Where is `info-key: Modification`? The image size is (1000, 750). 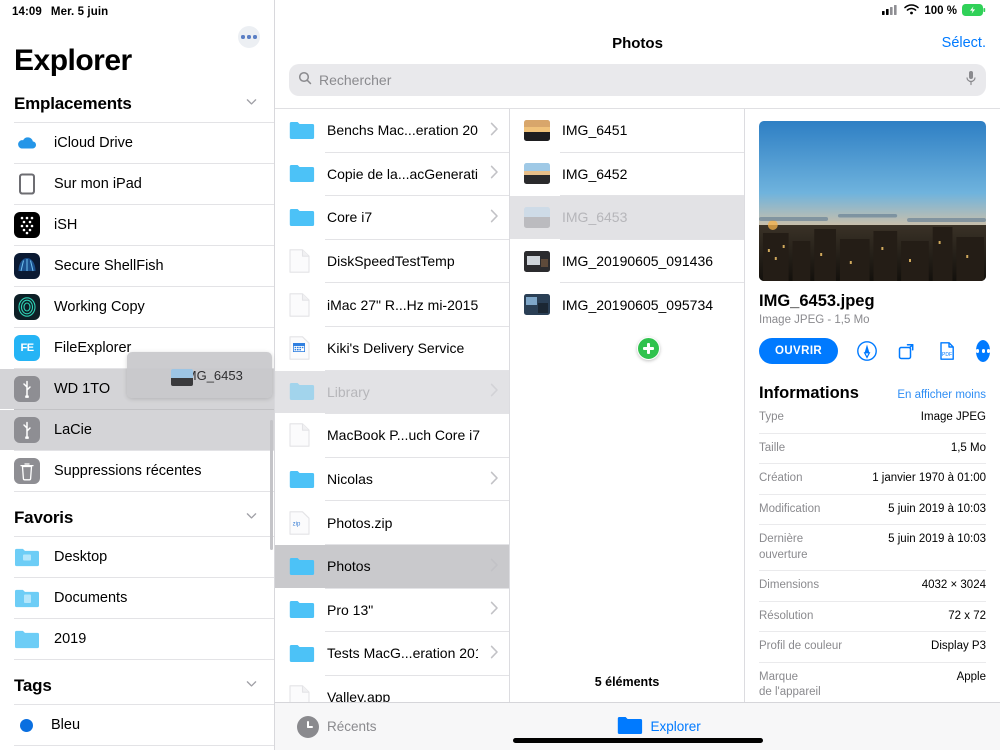
info-key: Modification is located at coordinates (790, 508).